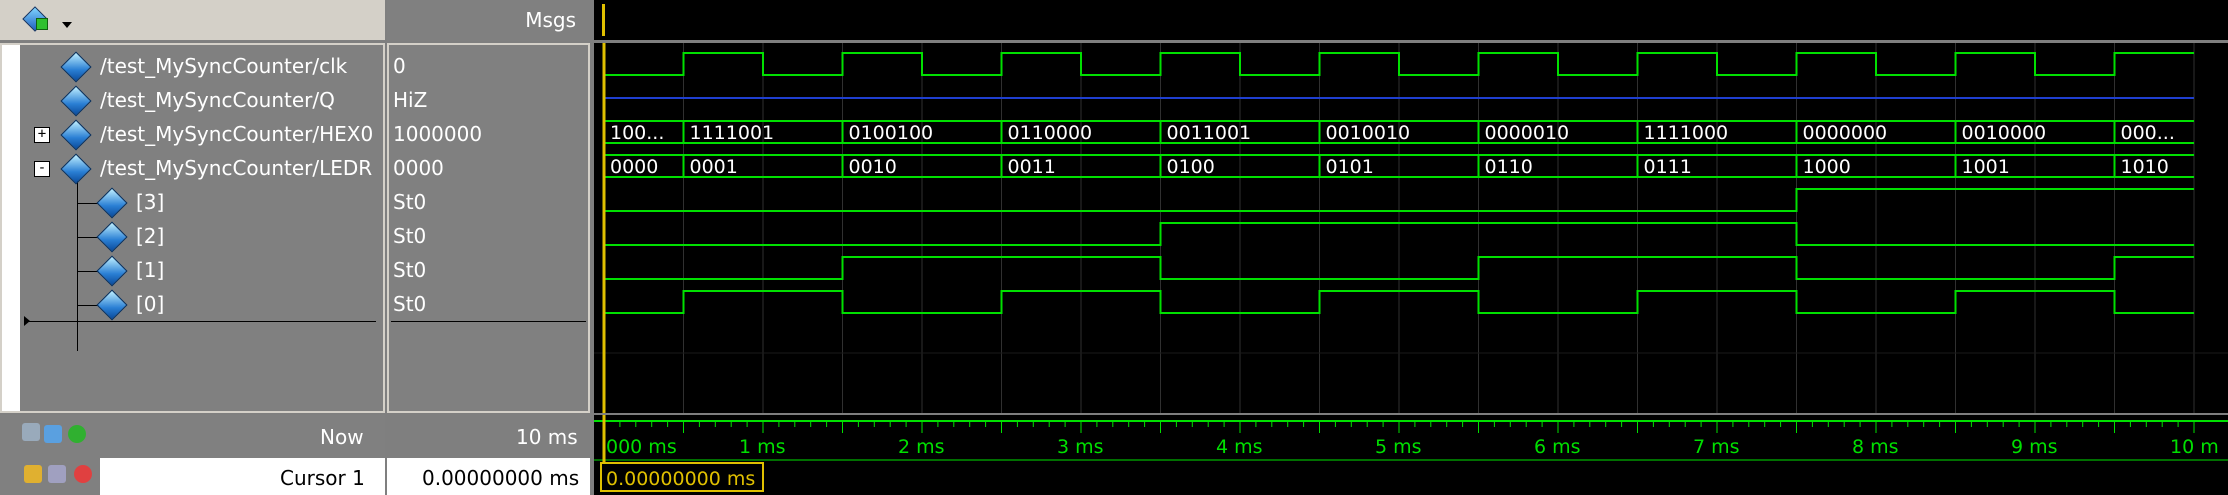 The image size is (2228, 495). Describe the element at coordinates (501, 478) in the screenshot. I see `cursor-value: 0.00000000 ms` at that location.